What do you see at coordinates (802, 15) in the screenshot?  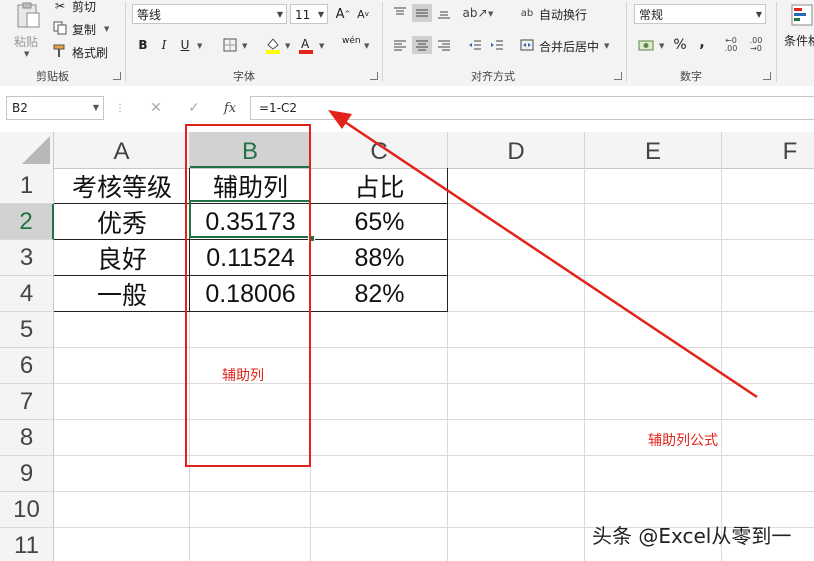 I see `conditional-formatting-icon` at bounding box center [802, 15].